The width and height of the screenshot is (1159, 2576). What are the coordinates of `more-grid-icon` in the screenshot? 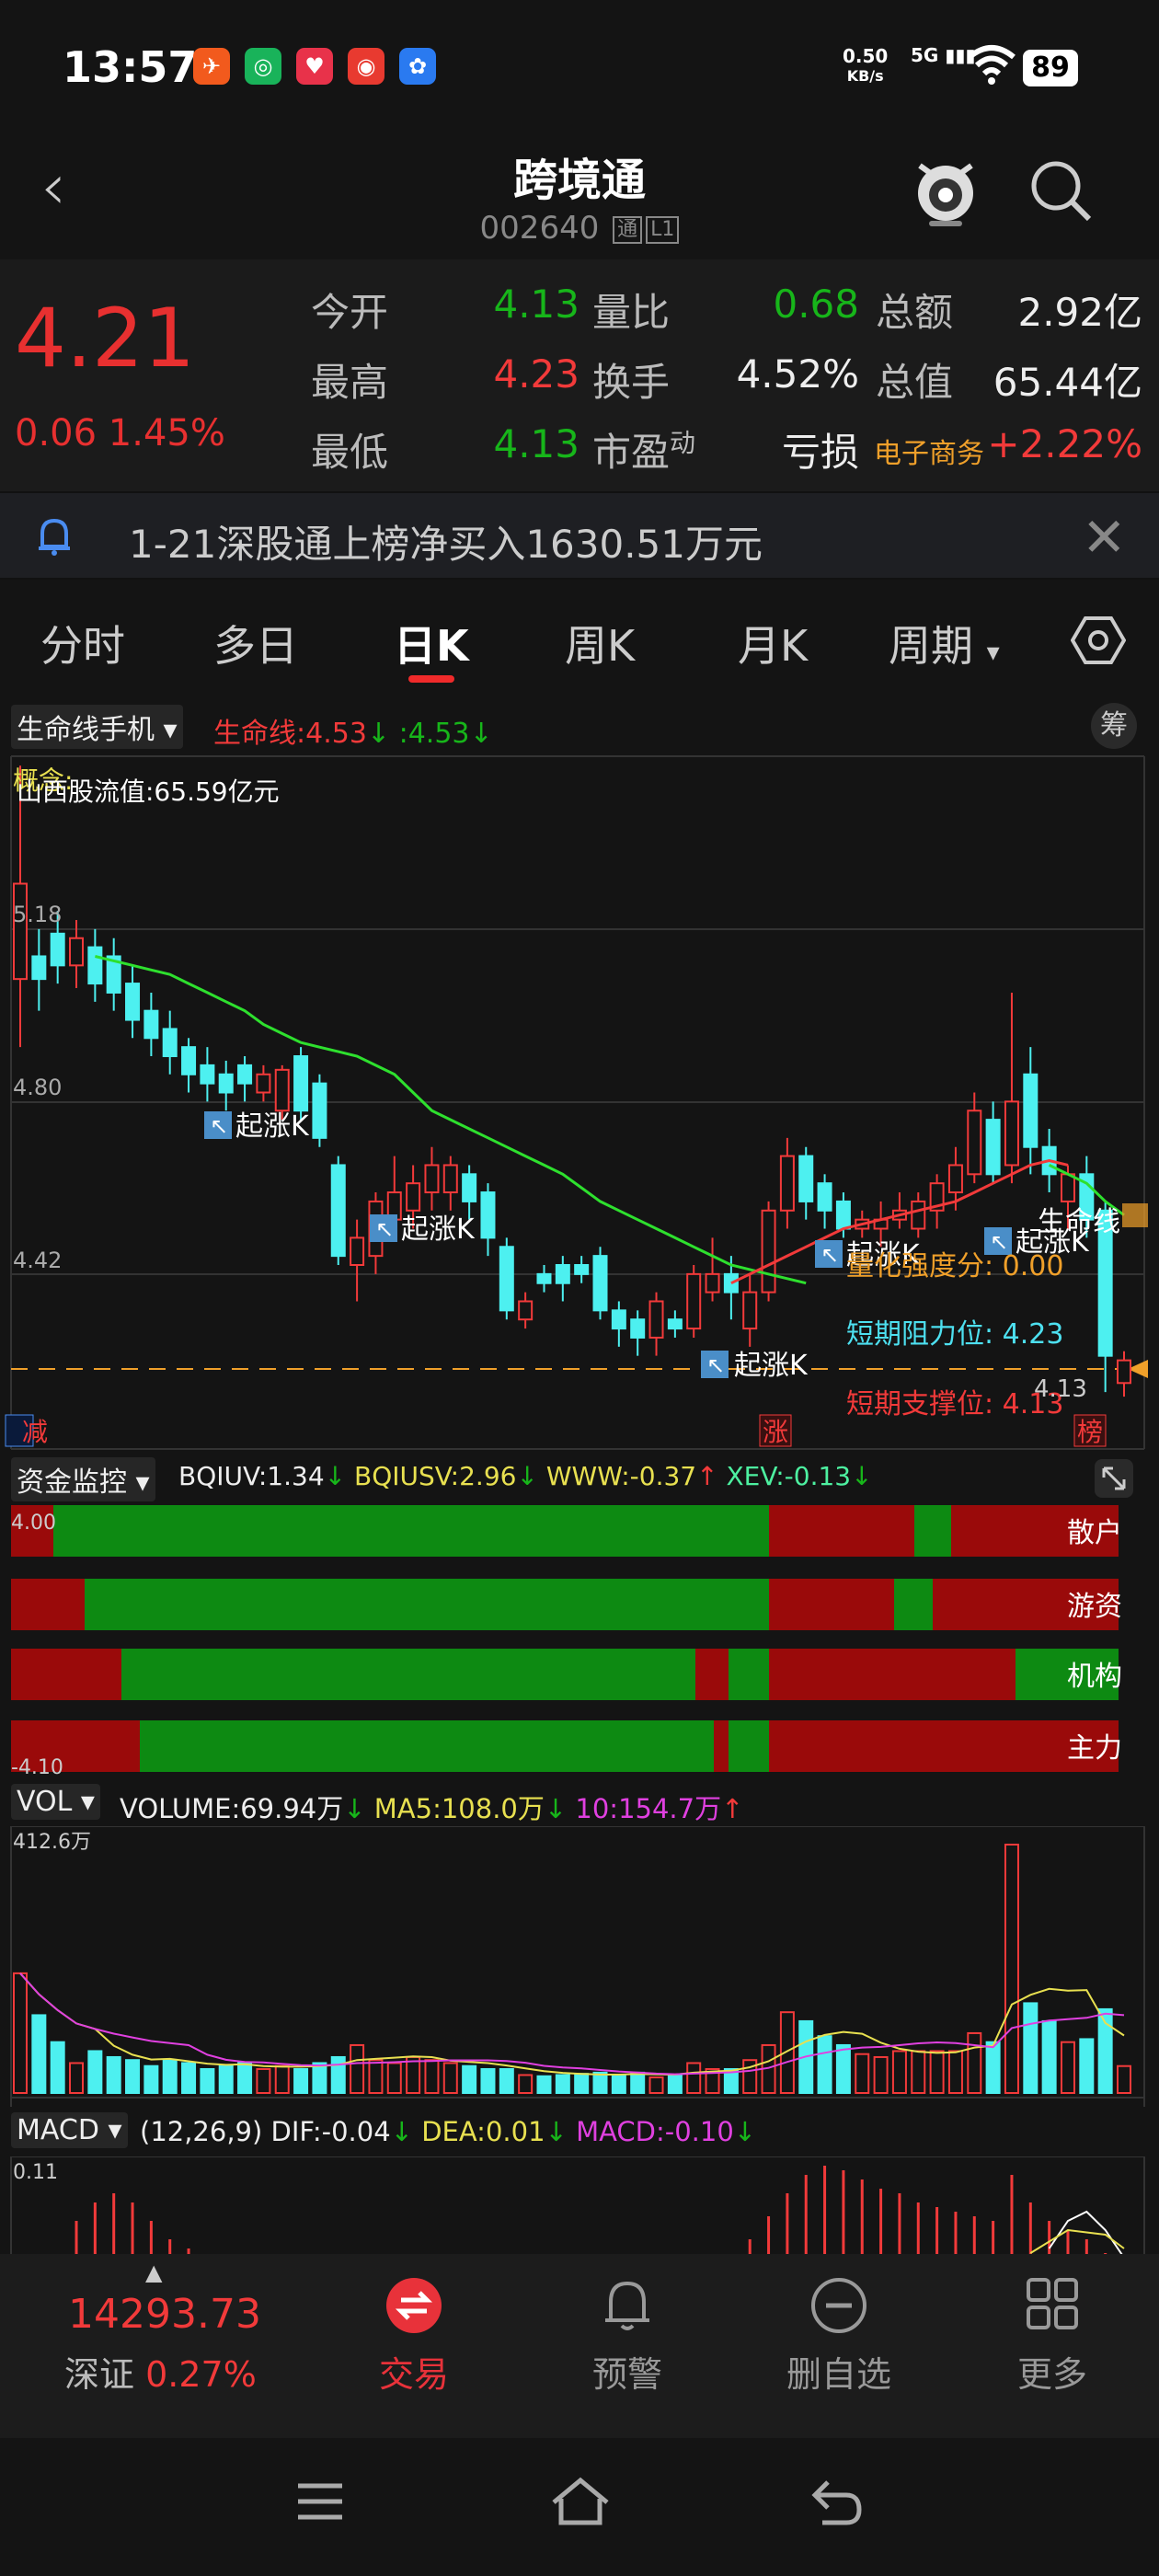 It's located at (1052, 2303).